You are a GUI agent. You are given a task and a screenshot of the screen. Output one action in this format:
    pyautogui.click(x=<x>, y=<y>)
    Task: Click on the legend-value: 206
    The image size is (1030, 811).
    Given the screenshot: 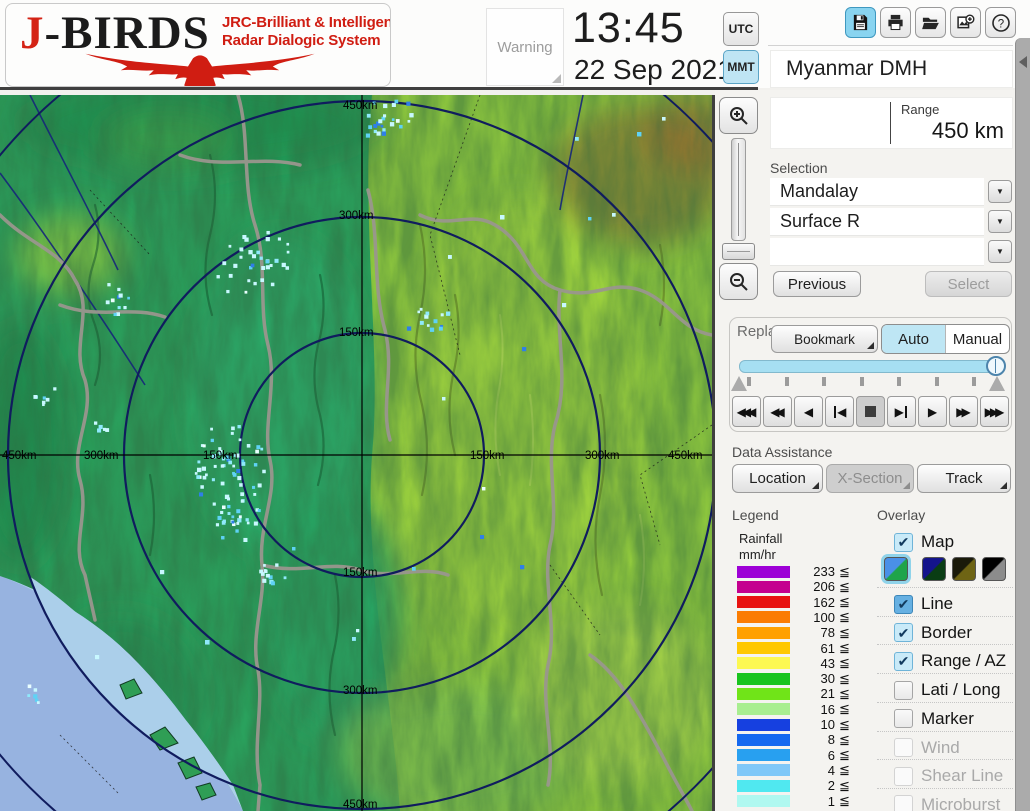 What is the action you would take?
    pyautogui.click(x=824, y=587)
    